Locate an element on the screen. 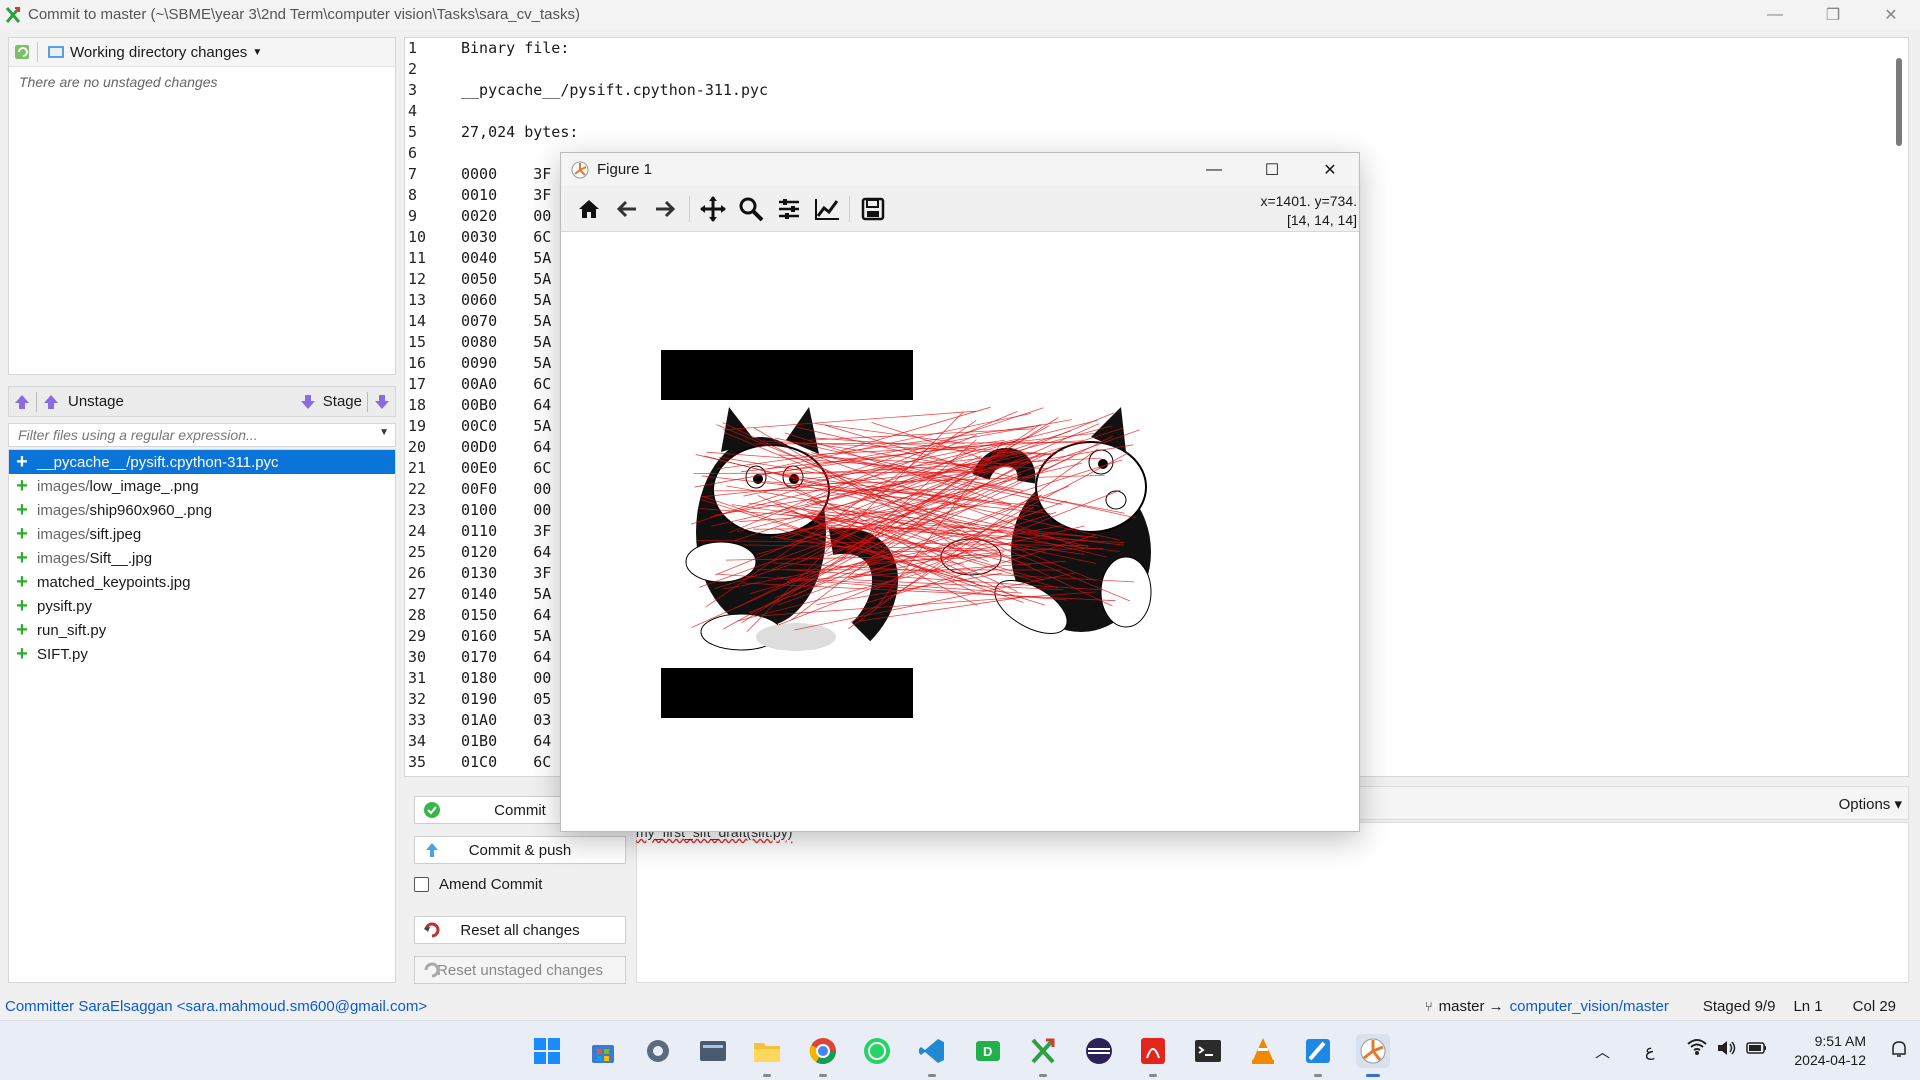 Image resolution: width=1920 pixels, height=1080 pixels. minimize-button: — is located at coordinates (1775, 14).